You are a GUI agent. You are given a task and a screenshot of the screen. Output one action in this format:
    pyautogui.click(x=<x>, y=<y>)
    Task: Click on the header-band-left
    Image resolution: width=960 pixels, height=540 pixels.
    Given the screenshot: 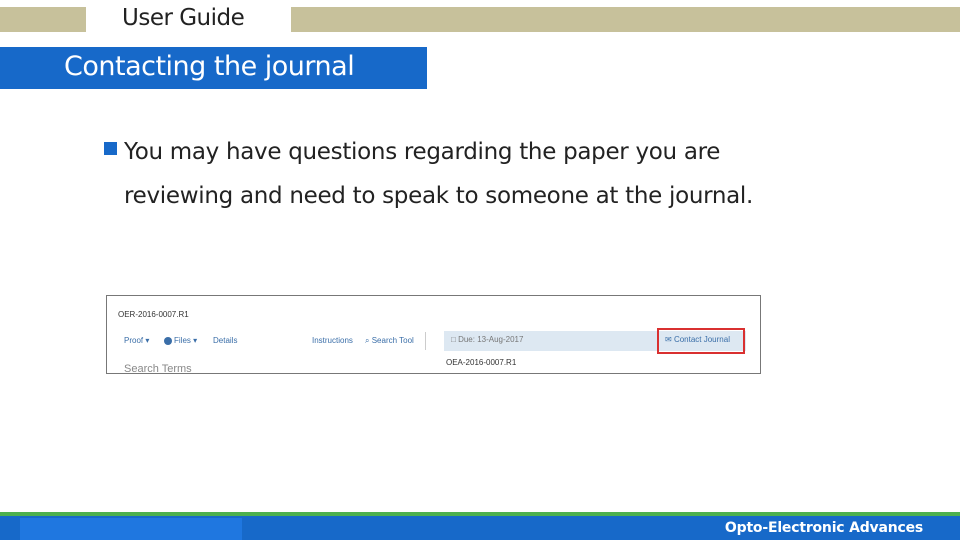 What is the action you would take?
    pyautogui.click(x=43, y=19)
    